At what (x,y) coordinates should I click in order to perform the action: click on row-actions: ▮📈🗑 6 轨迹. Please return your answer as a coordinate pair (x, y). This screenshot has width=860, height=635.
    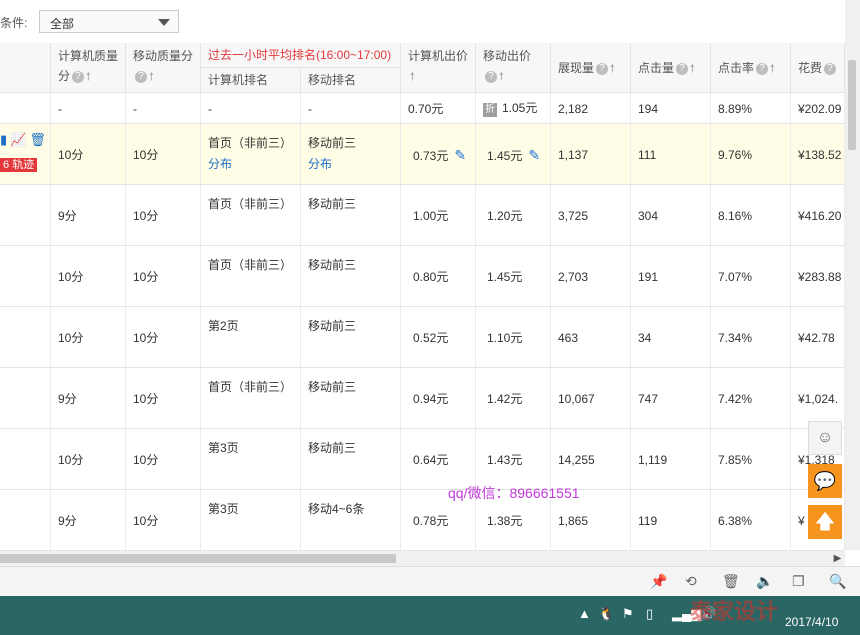
    Looking at the image, I should click on (25, 154).